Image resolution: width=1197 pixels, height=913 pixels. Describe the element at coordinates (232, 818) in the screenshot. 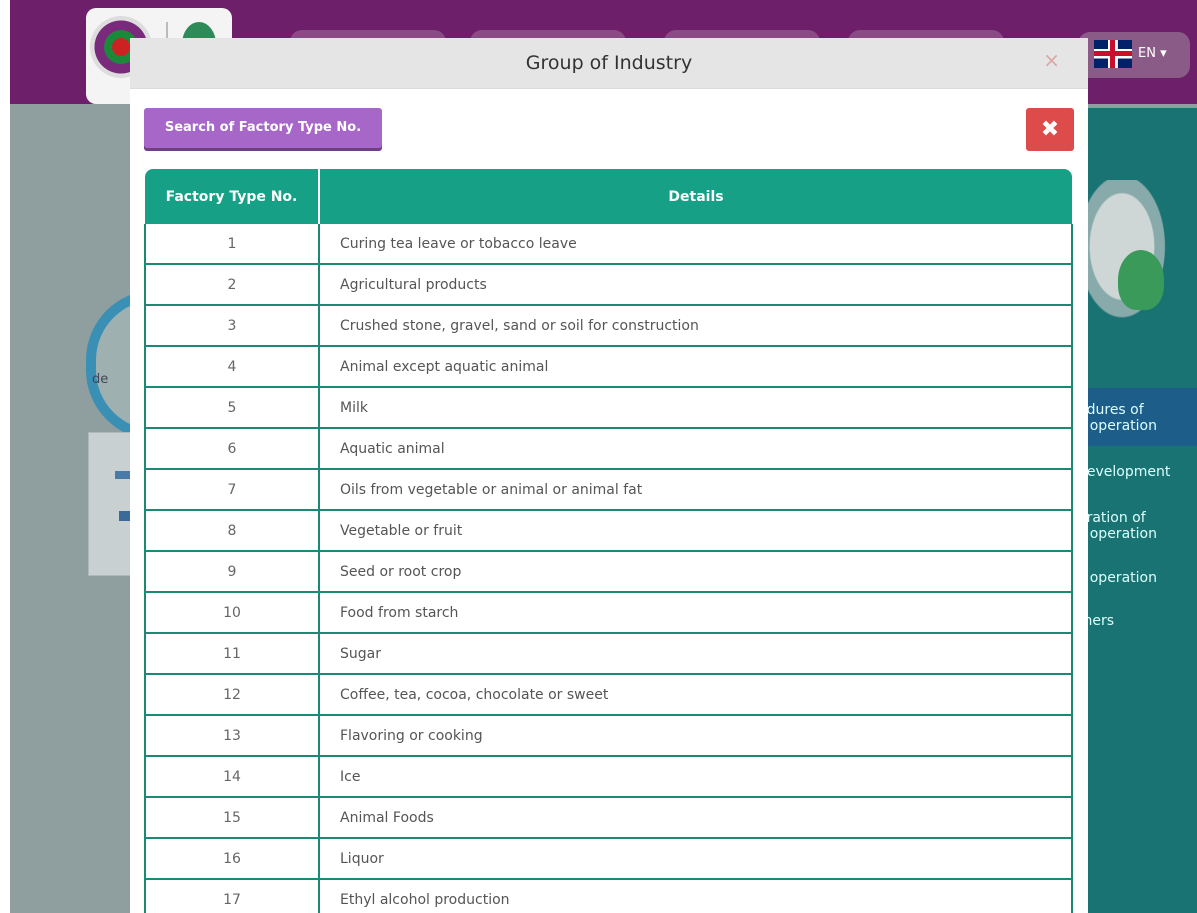

I see `factory-type-number: 15` at that location.